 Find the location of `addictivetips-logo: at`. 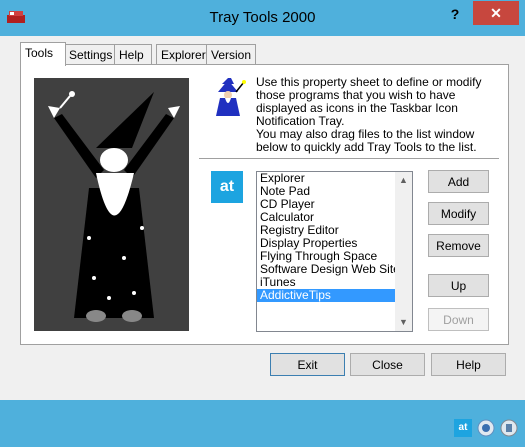

addictivetips-logo: at is located at coordinates (227, 187).